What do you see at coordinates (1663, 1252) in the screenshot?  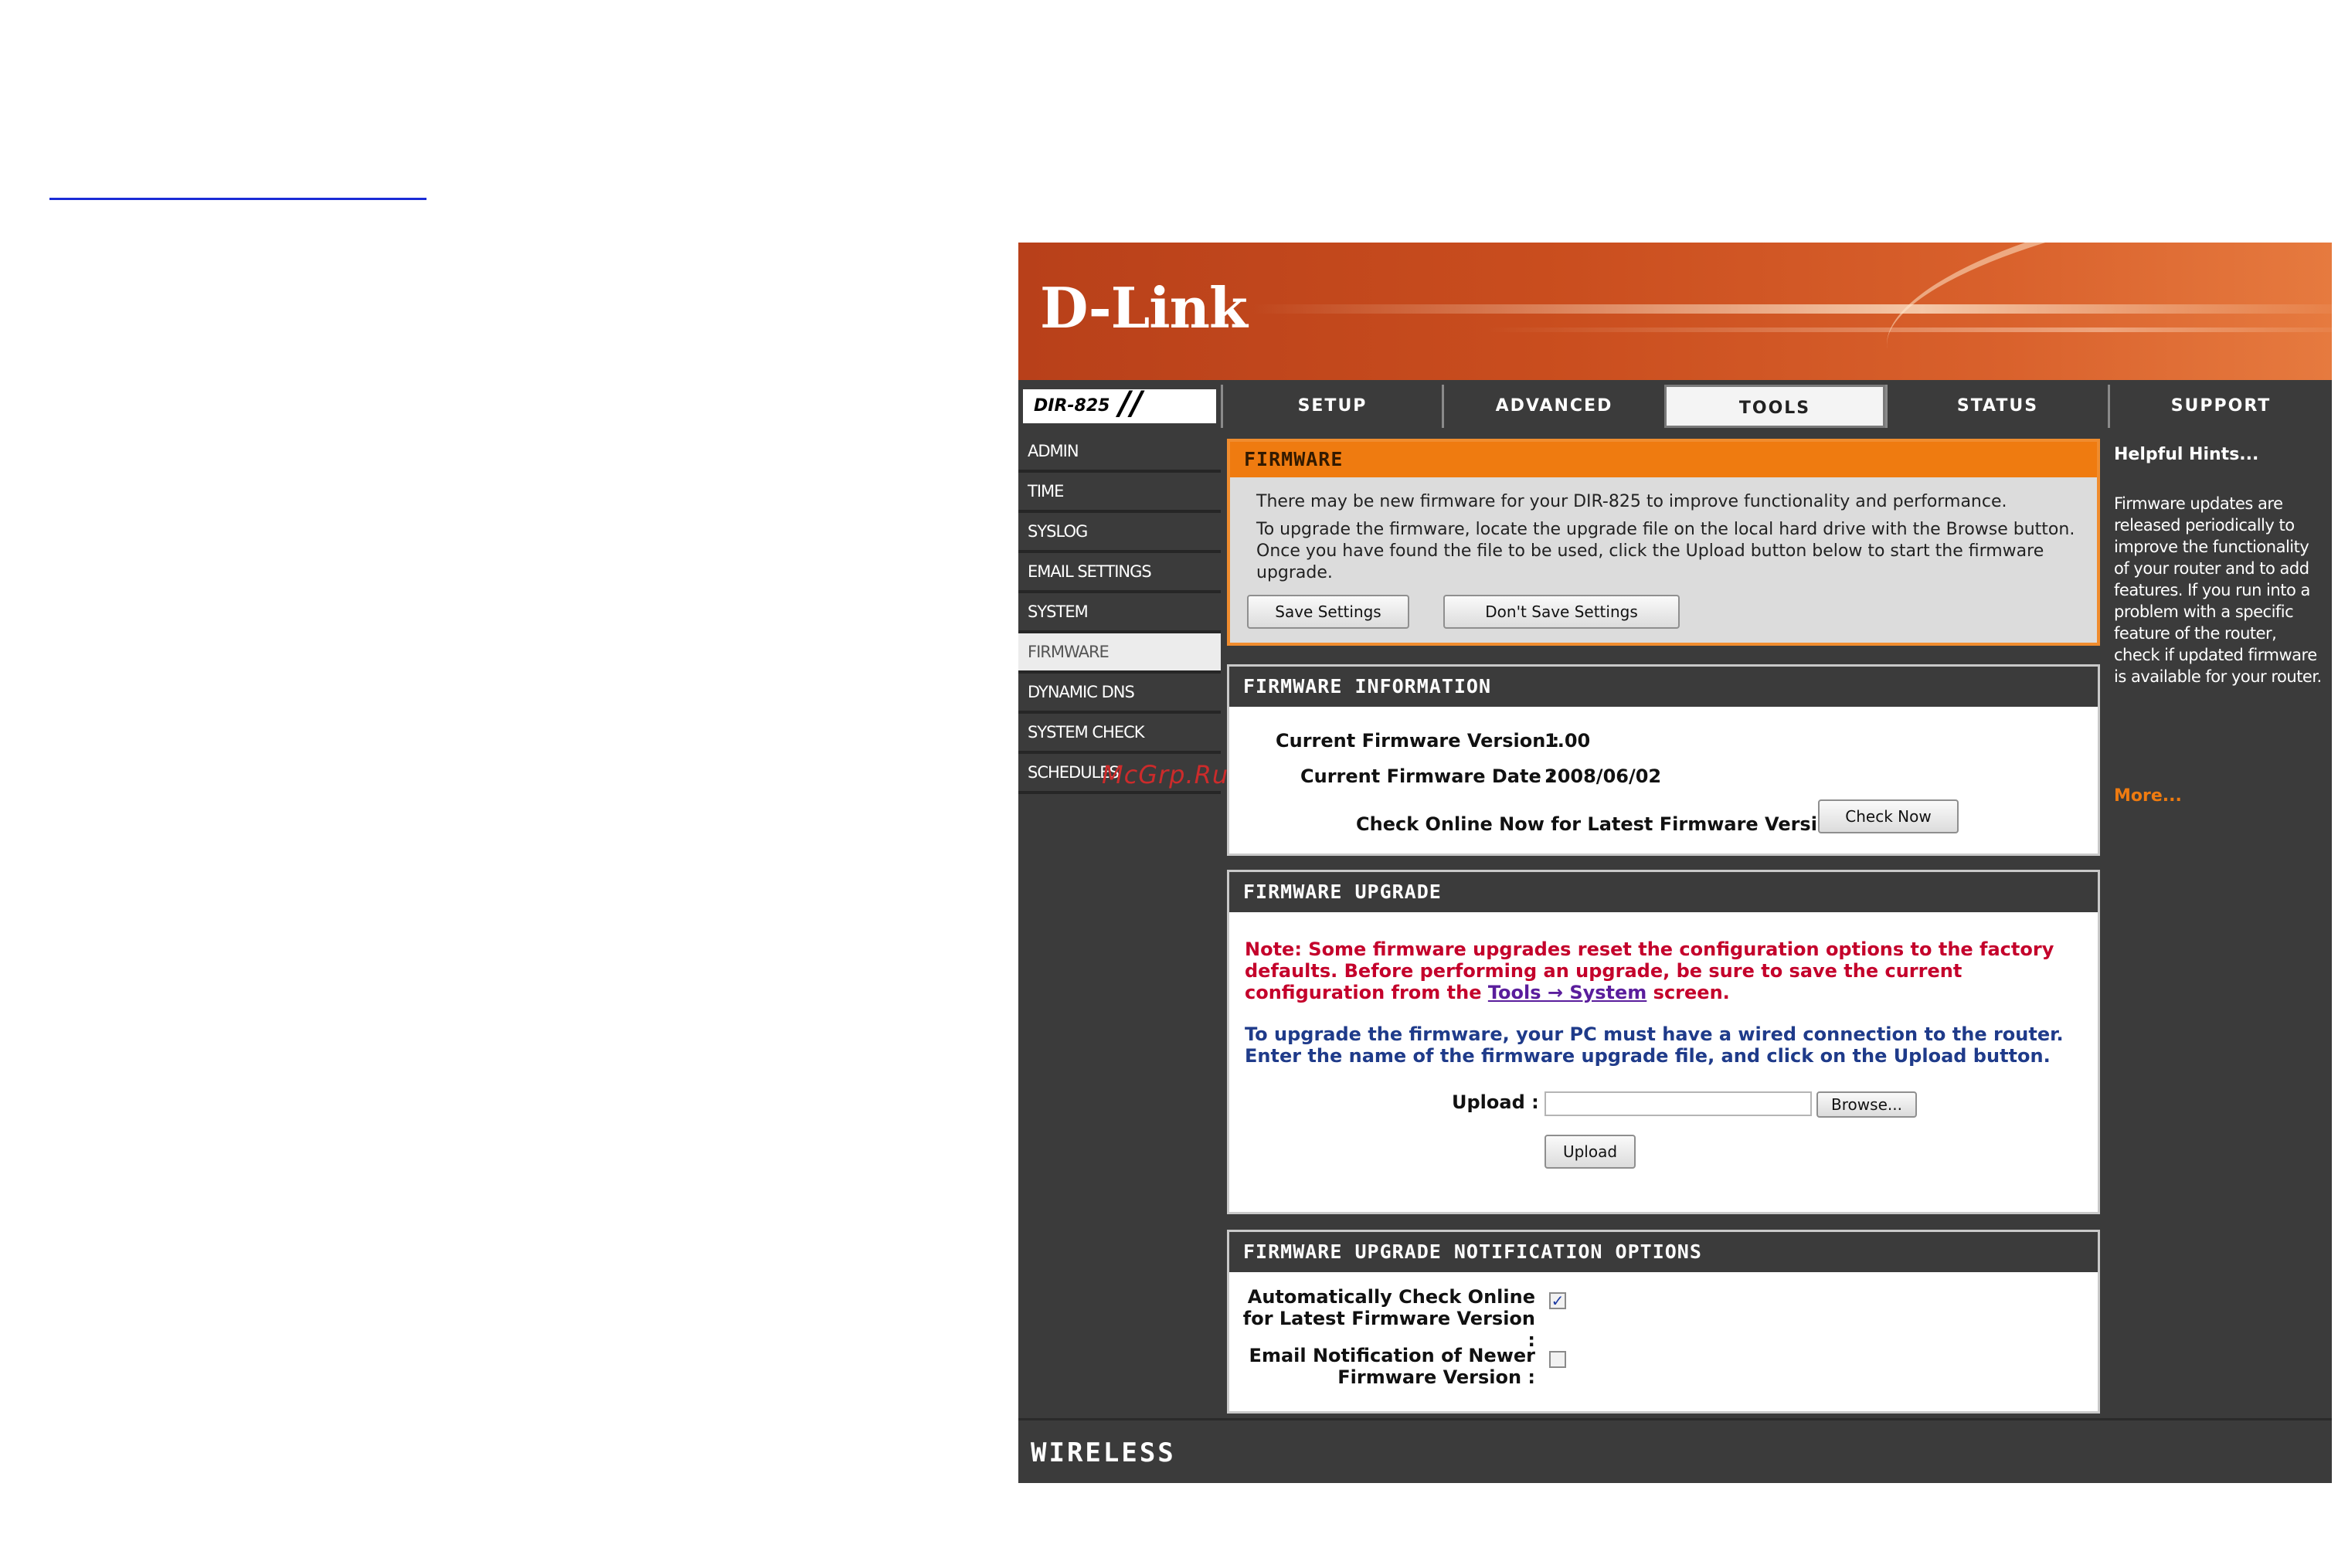 I see `section-title-notification-options: FIRMWARE UPGRADE NOTIFICATION OPTIONS` at bounding box center [1663, 1252].